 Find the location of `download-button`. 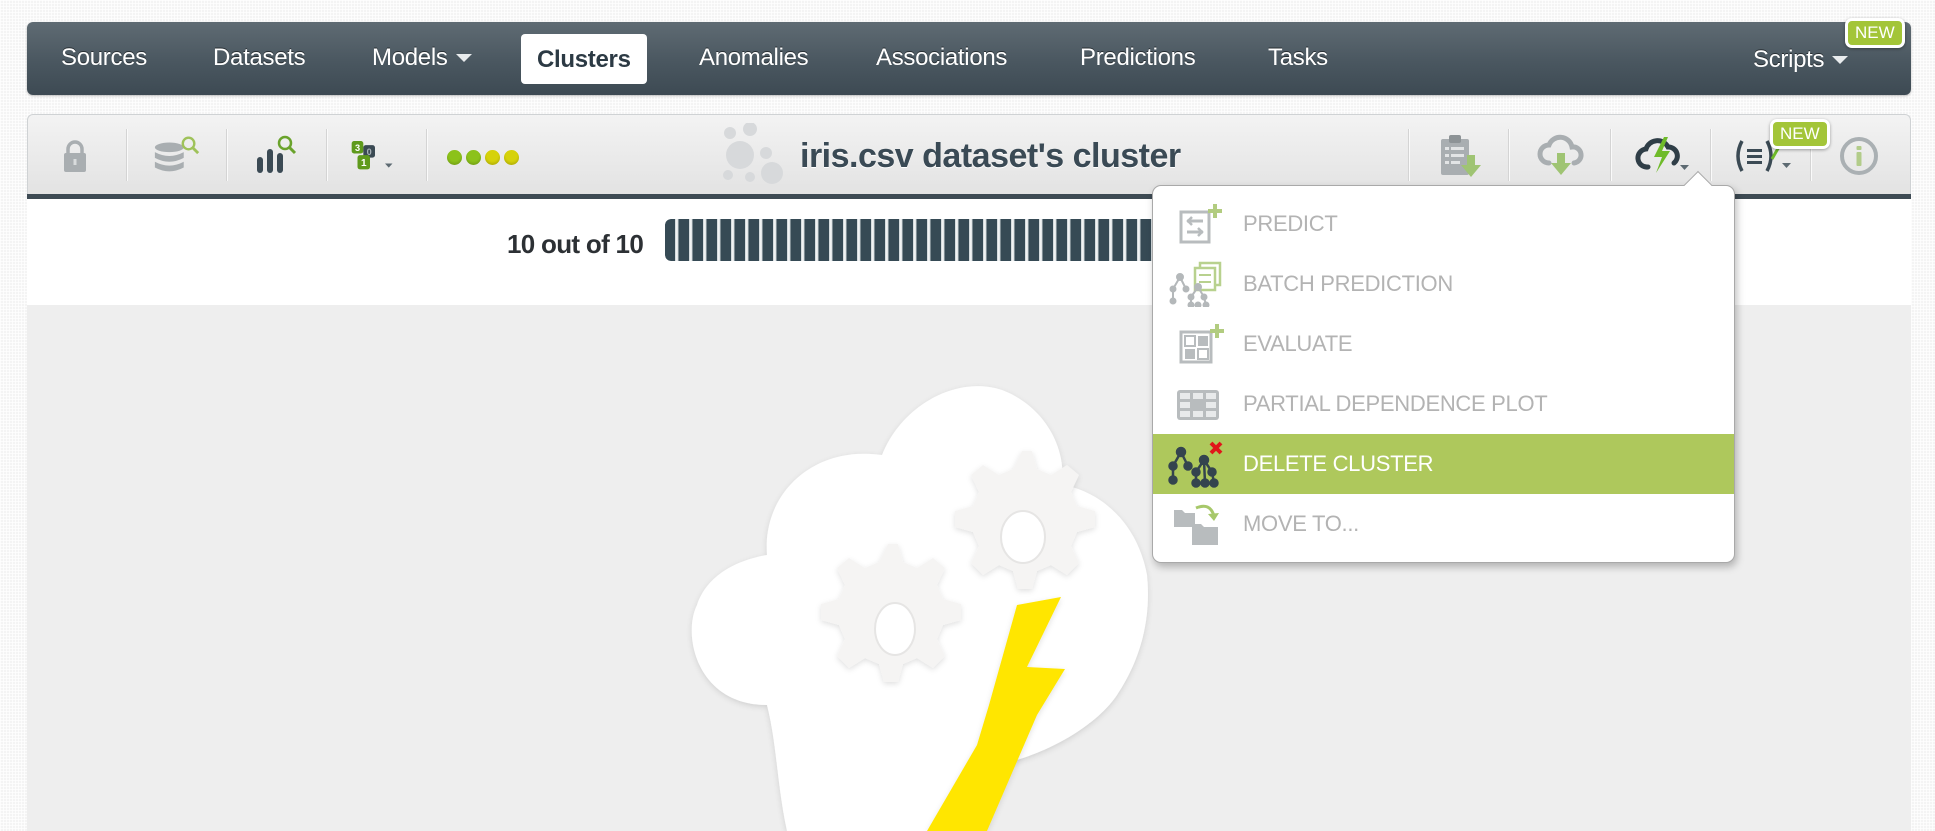

download-button is located at coordinates (1561, 156).